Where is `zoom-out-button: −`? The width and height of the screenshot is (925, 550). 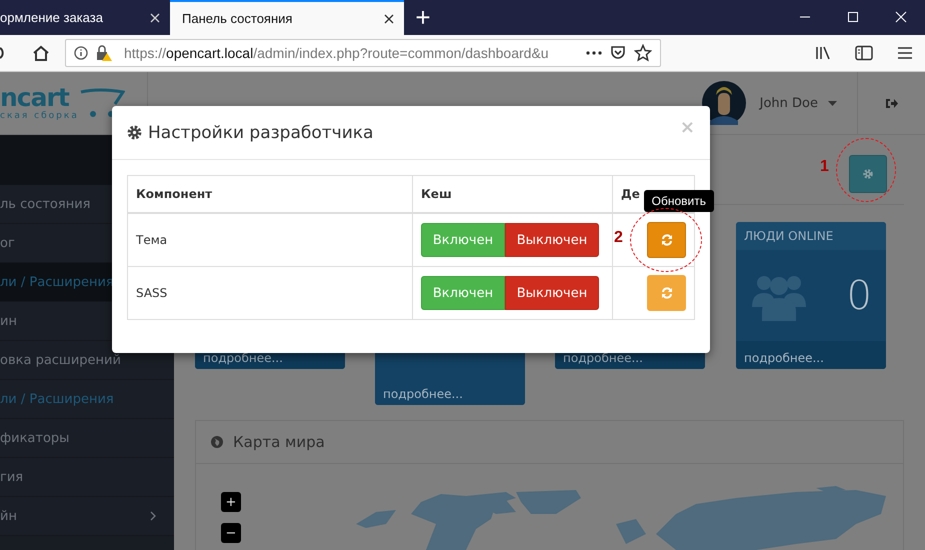
zoom-out-button: − is located at coordinates (231, 533).